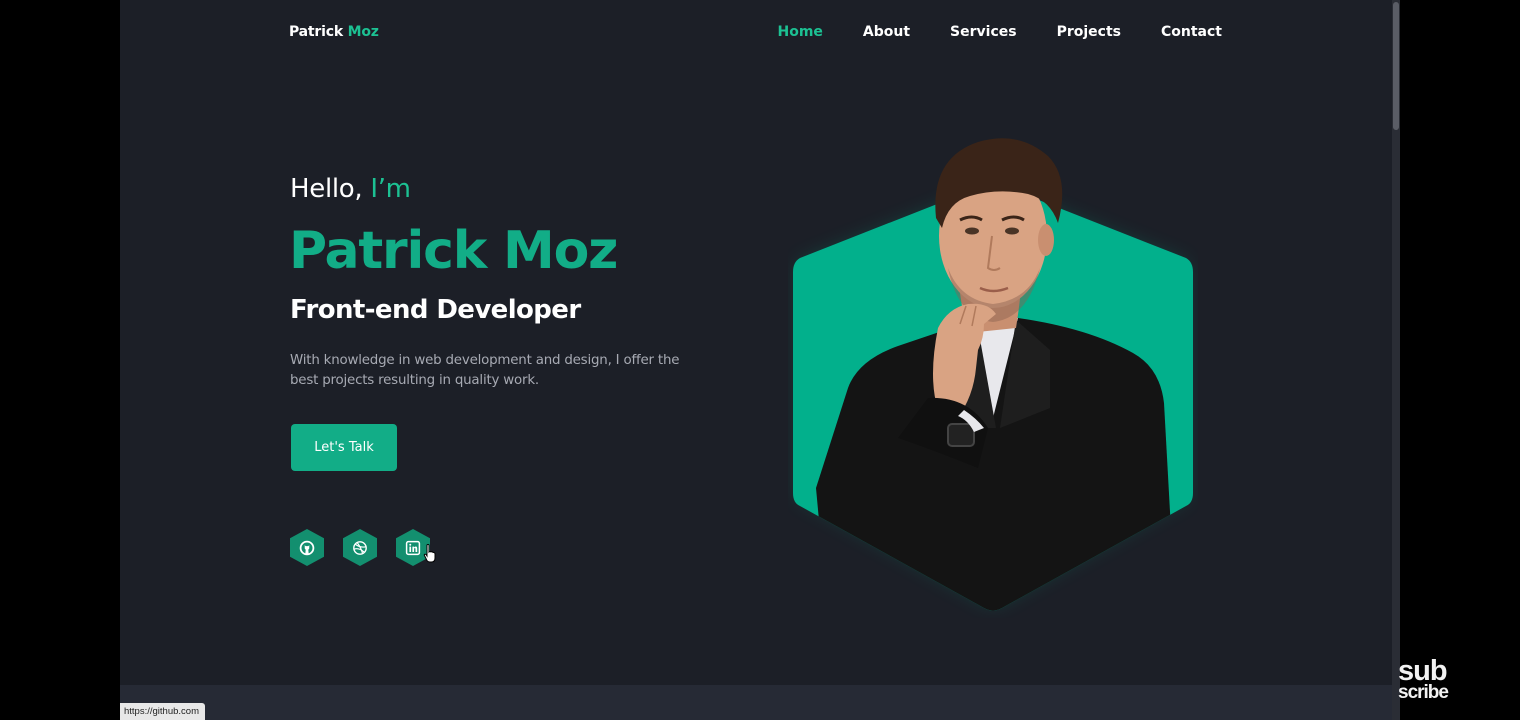 The image size is (1520, 720). I want to click on scrollbar-thumb, so click(1396, 66).